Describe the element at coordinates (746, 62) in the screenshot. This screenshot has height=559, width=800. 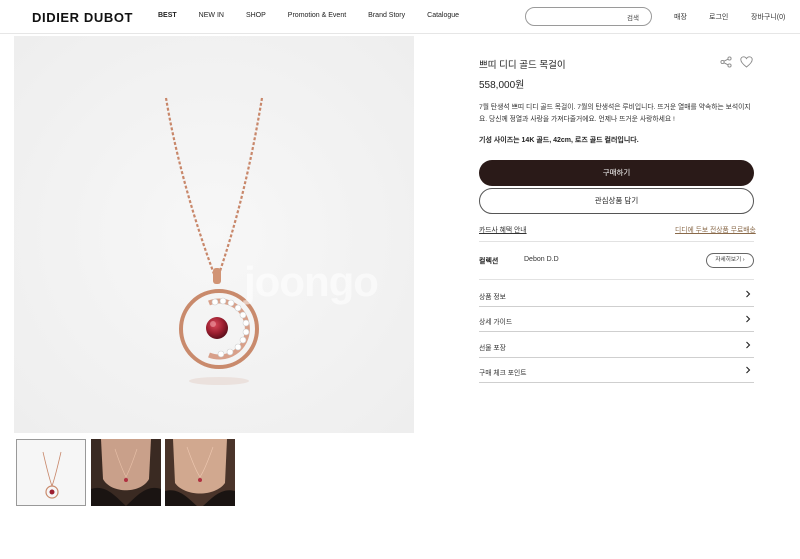
I see `heart-icon` at that location.